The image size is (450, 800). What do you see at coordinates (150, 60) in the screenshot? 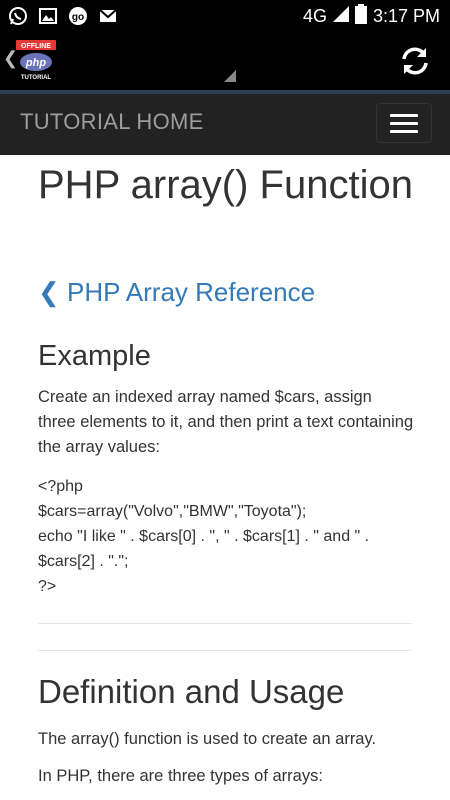
I see `app-title: PHP TUTORIAL` at bounding box center [150, 60].